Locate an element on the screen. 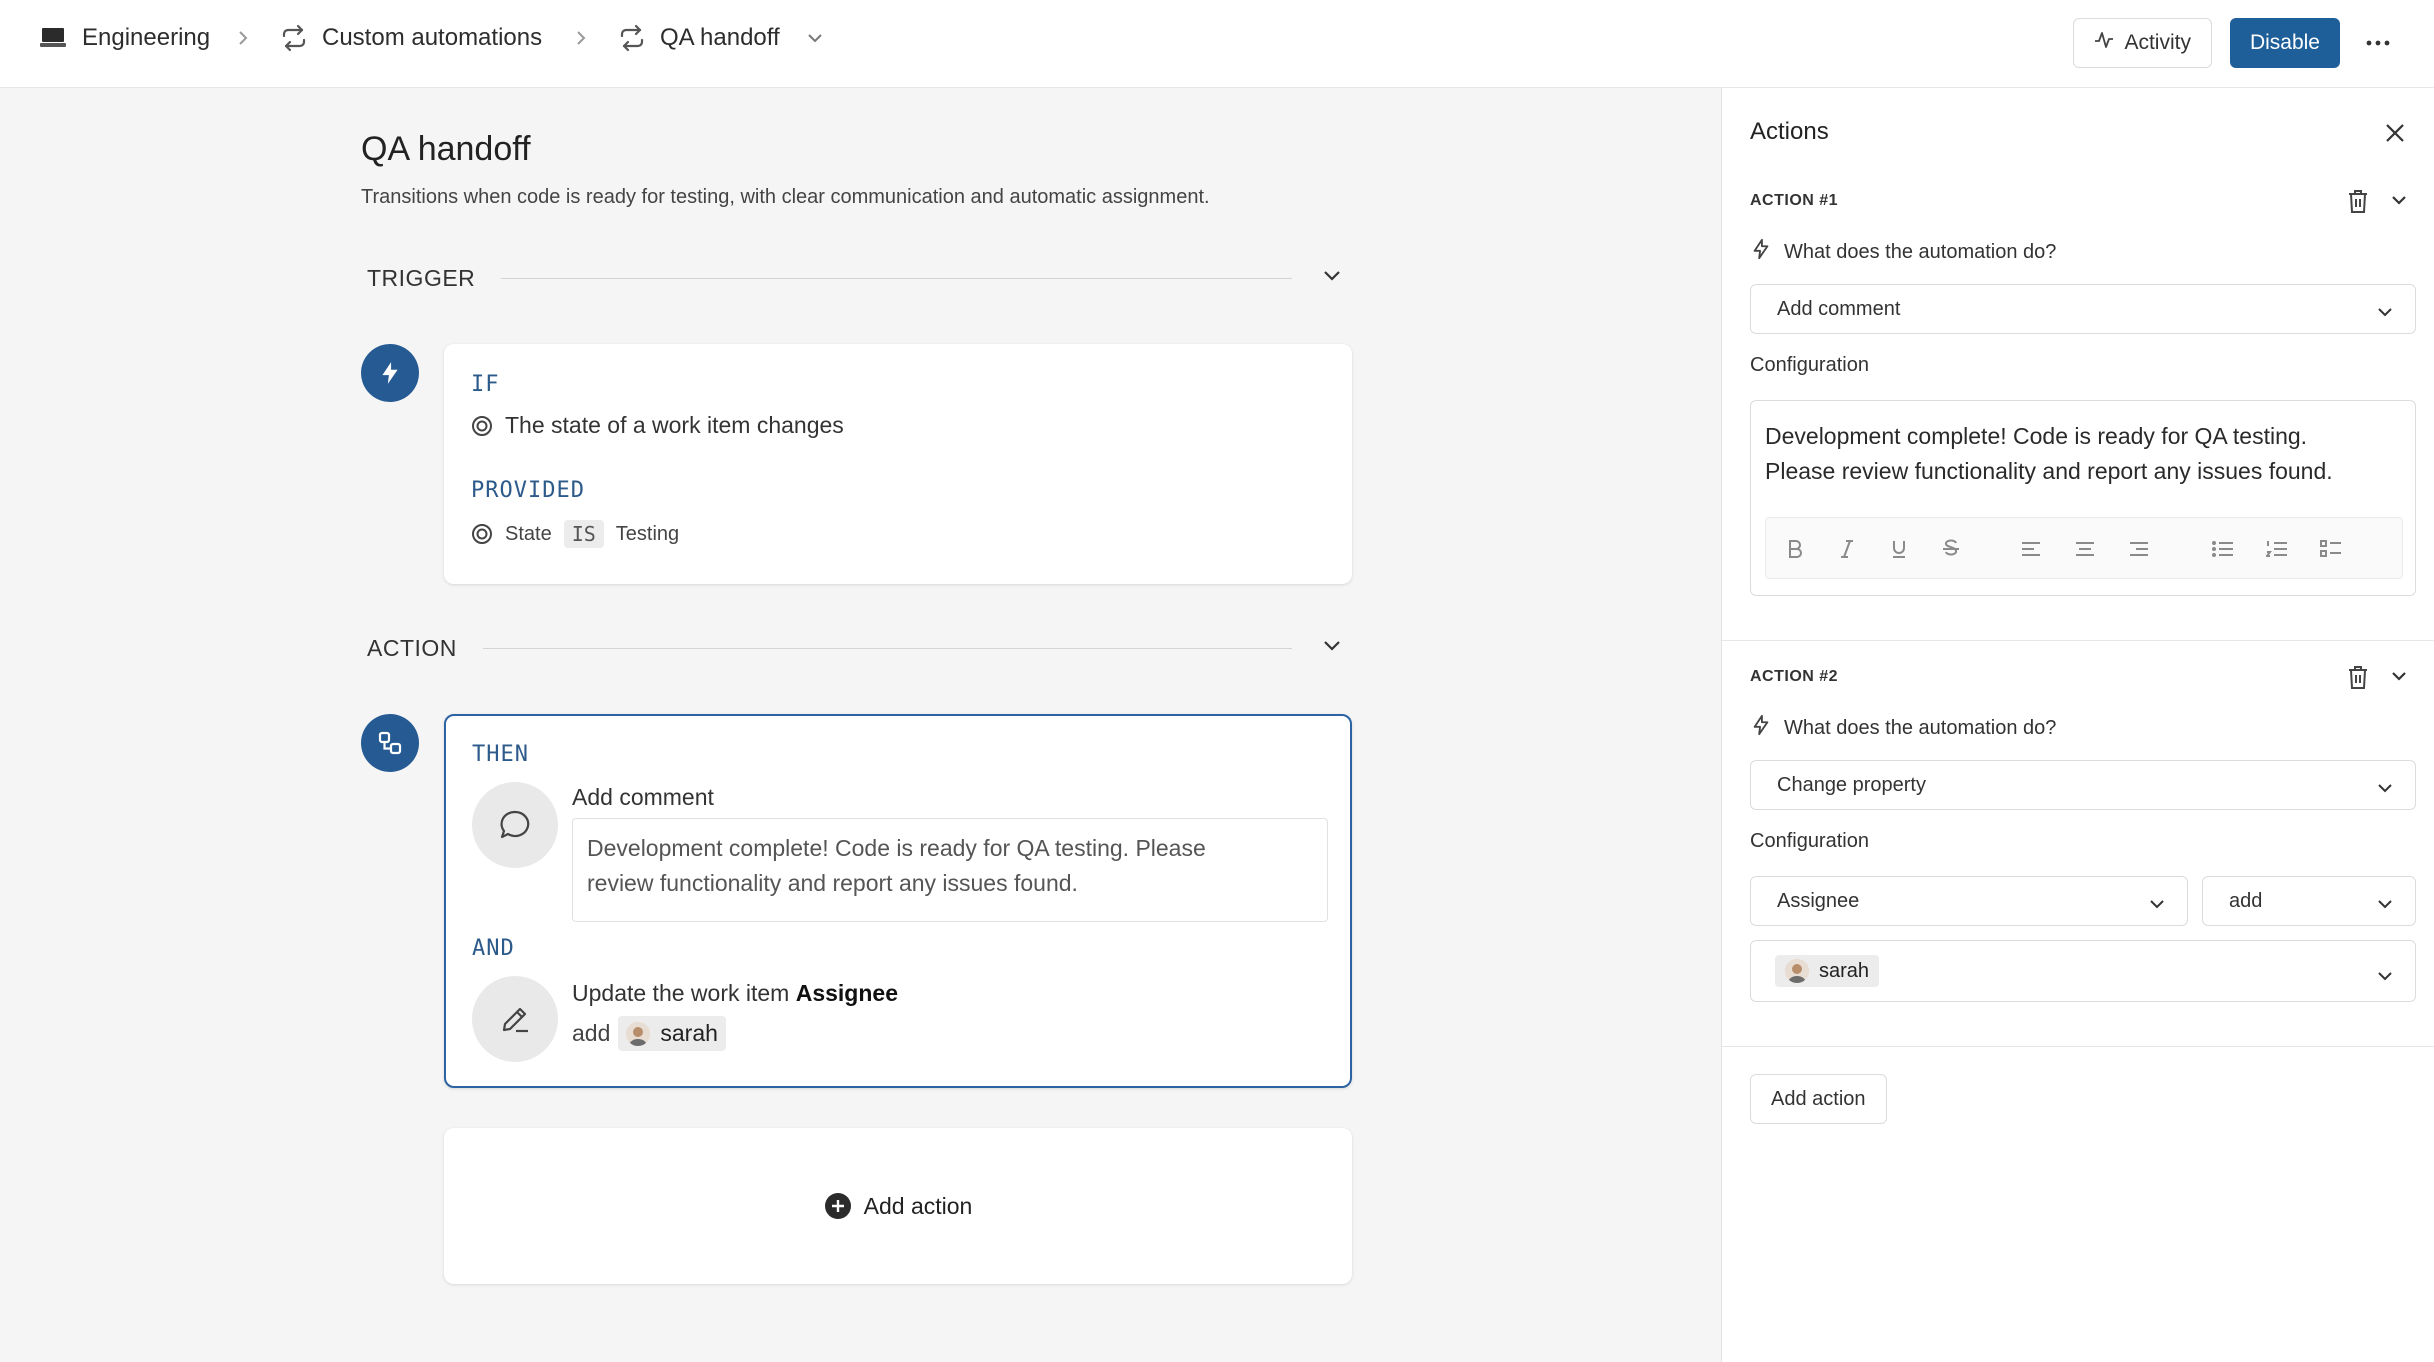 This screenshot has height=1362, width=2434. action-2-label: ACTION #2 is located at coordinates (1794, 677).